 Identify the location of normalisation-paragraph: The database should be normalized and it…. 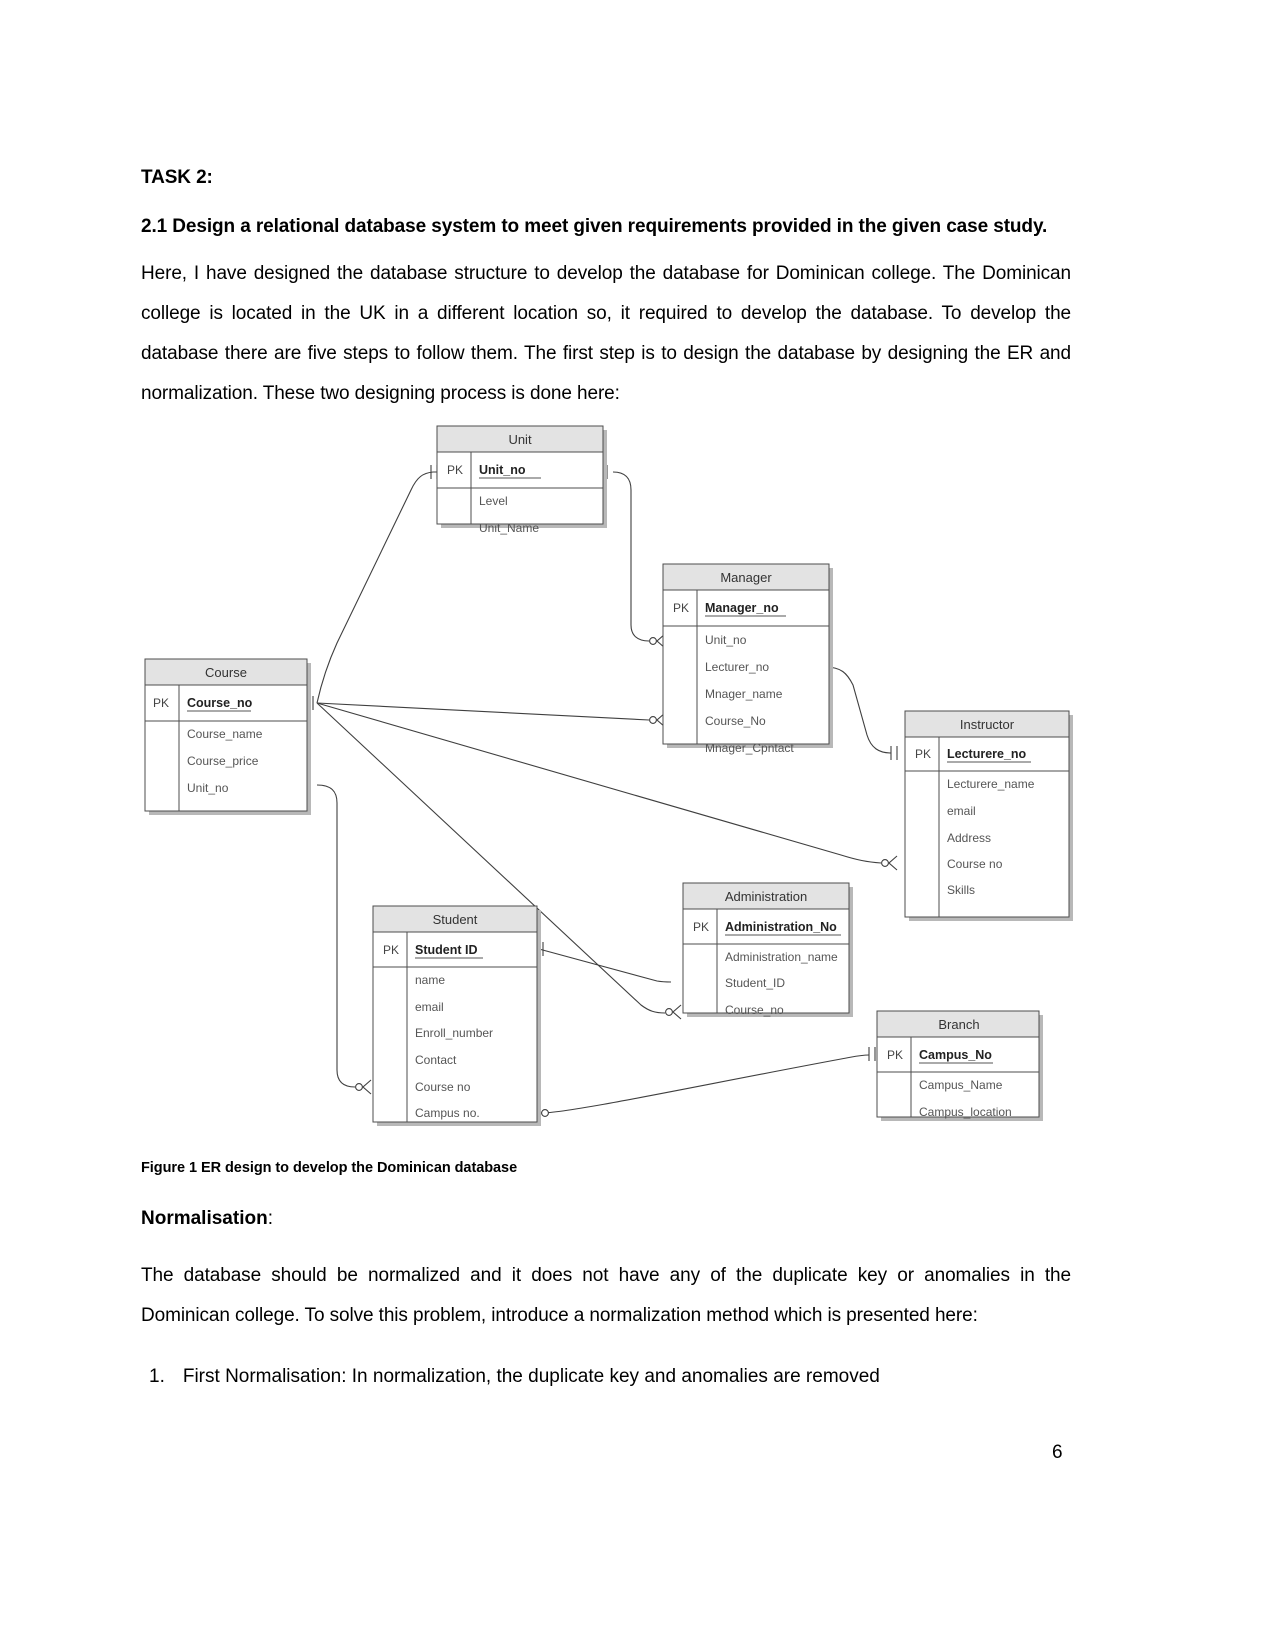
(606, 1295).